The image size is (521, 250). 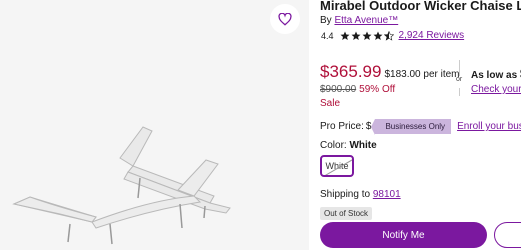 What do you see at coordinates (333, 145) in the screenshot?
I see `color-label: Color:` at bounding box center [333, 145].